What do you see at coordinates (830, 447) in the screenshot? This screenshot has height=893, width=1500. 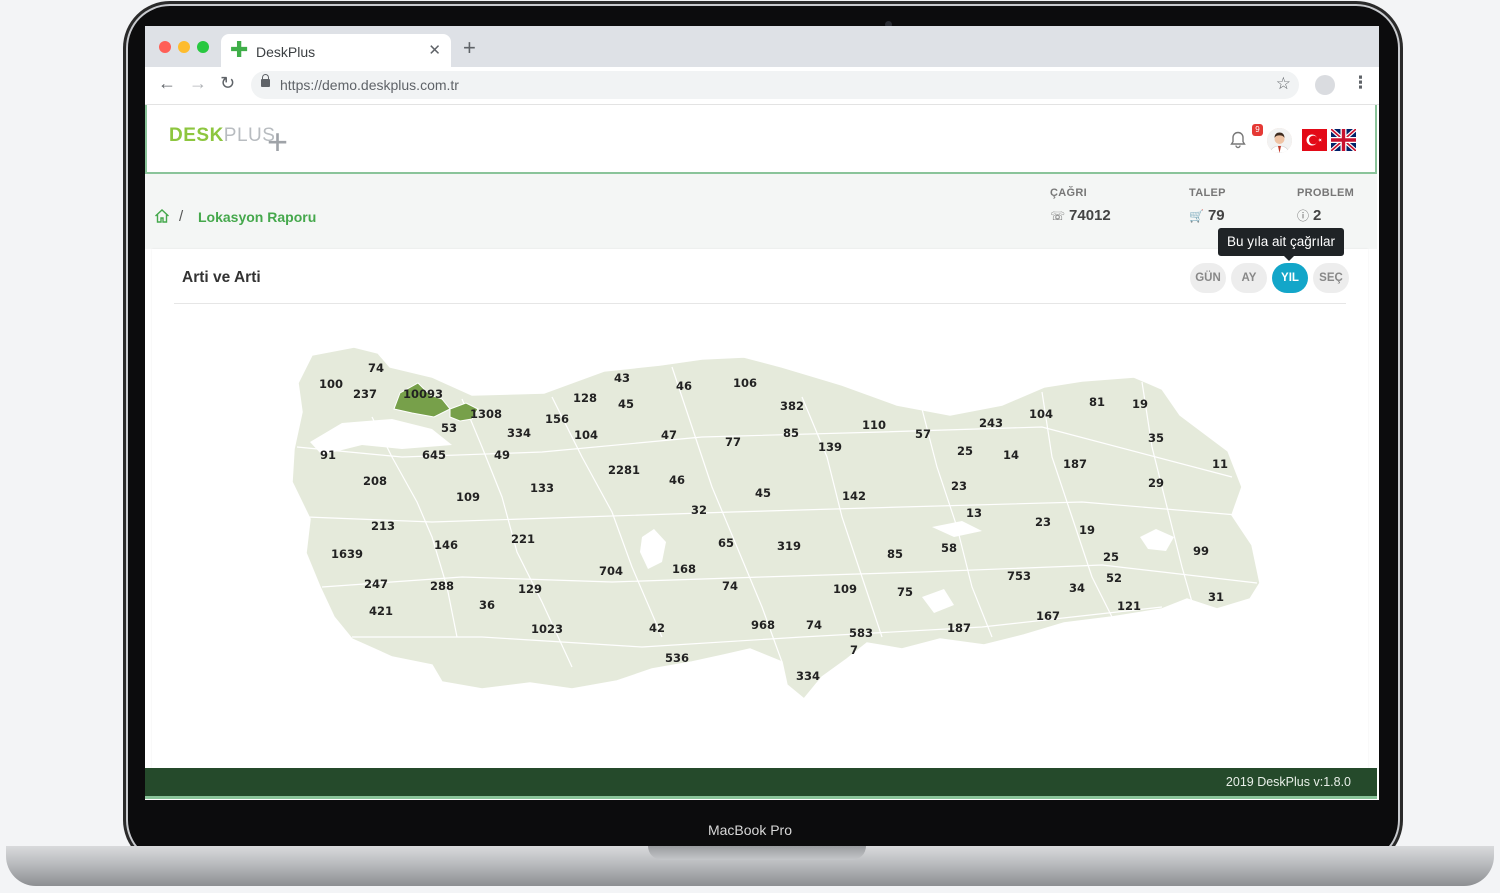 I see `province-count-label: 139` at bounding box center [830, 447].